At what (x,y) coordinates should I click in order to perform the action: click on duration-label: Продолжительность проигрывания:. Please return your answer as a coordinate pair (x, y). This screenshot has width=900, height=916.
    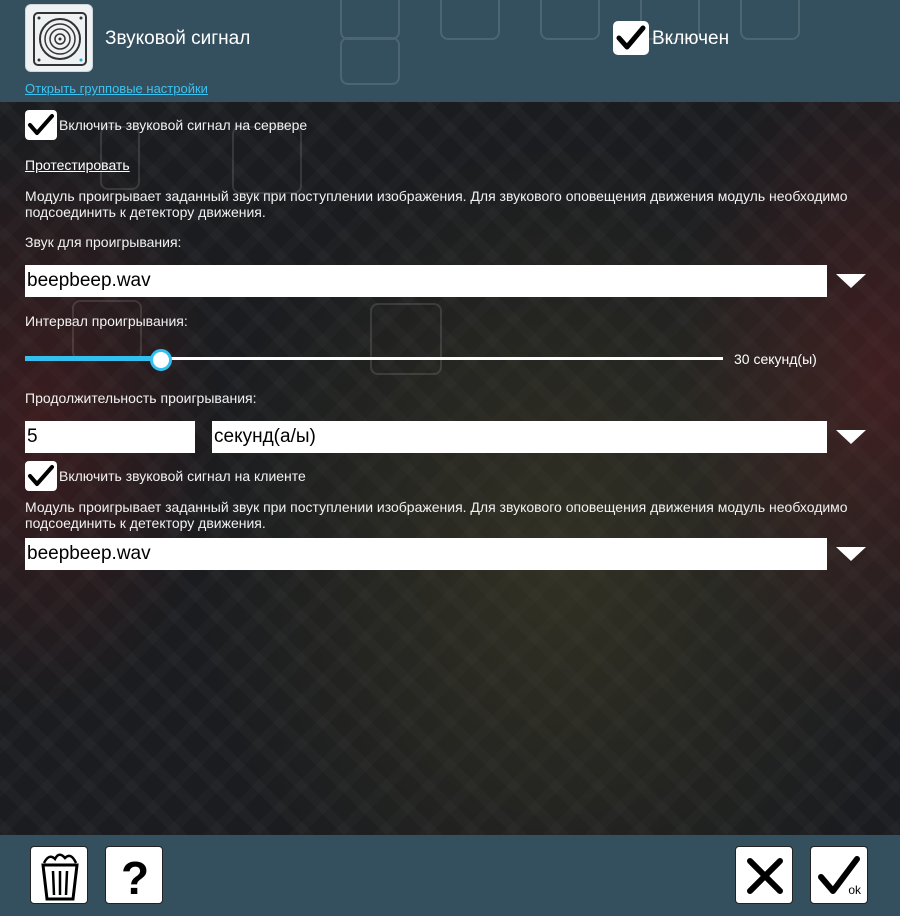
    Looking at the image, I should click on (141, 398).